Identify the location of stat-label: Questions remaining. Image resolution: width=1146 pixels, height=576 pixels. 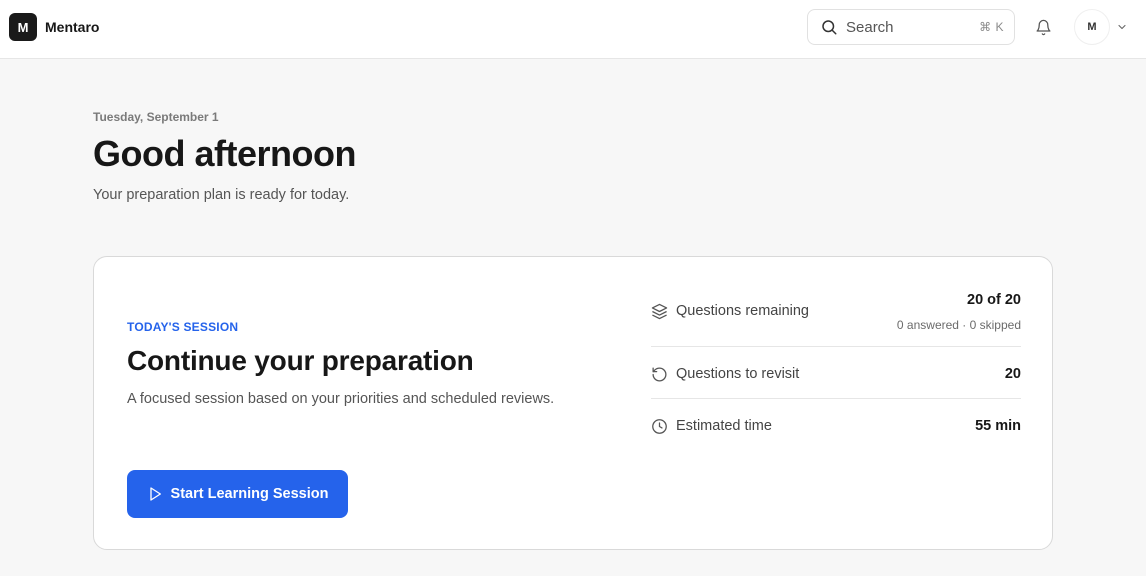
(742, 311).